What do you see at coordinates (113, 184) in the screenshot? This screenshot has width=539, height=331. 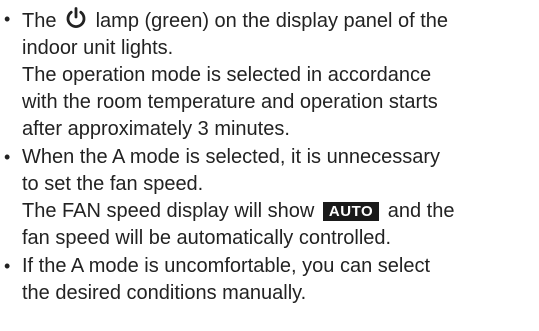 I see `text-line: to set the fan speed.` at bounding box center [113, 184].